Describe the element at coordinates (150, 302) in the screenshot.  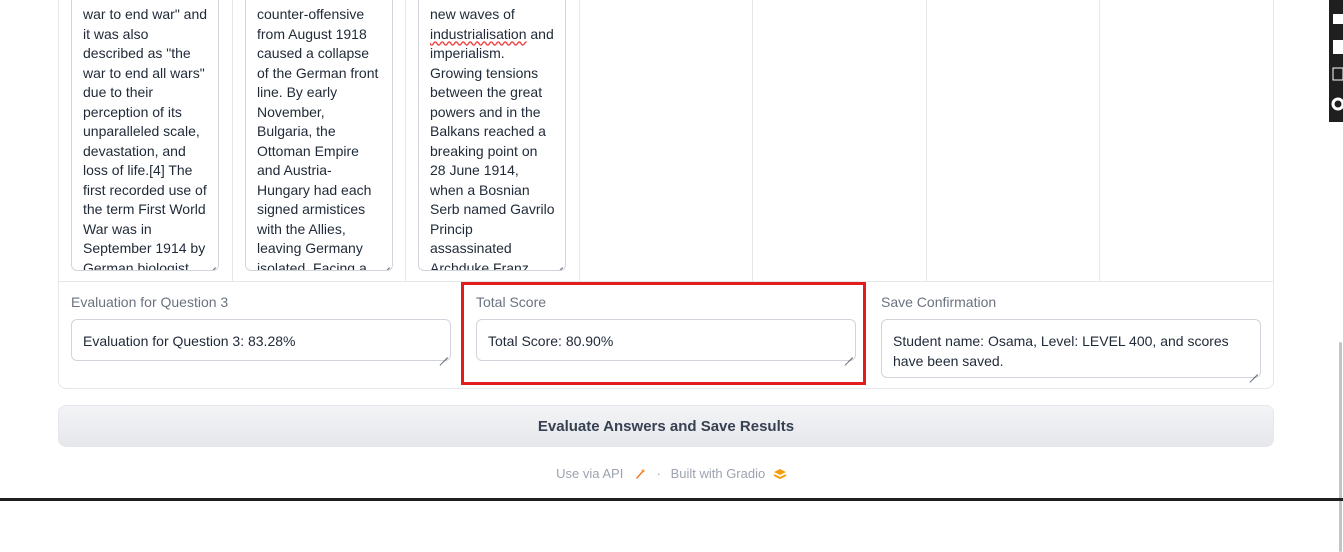
I see `eval-q3-label: Evaluation for Question 3` at that location.